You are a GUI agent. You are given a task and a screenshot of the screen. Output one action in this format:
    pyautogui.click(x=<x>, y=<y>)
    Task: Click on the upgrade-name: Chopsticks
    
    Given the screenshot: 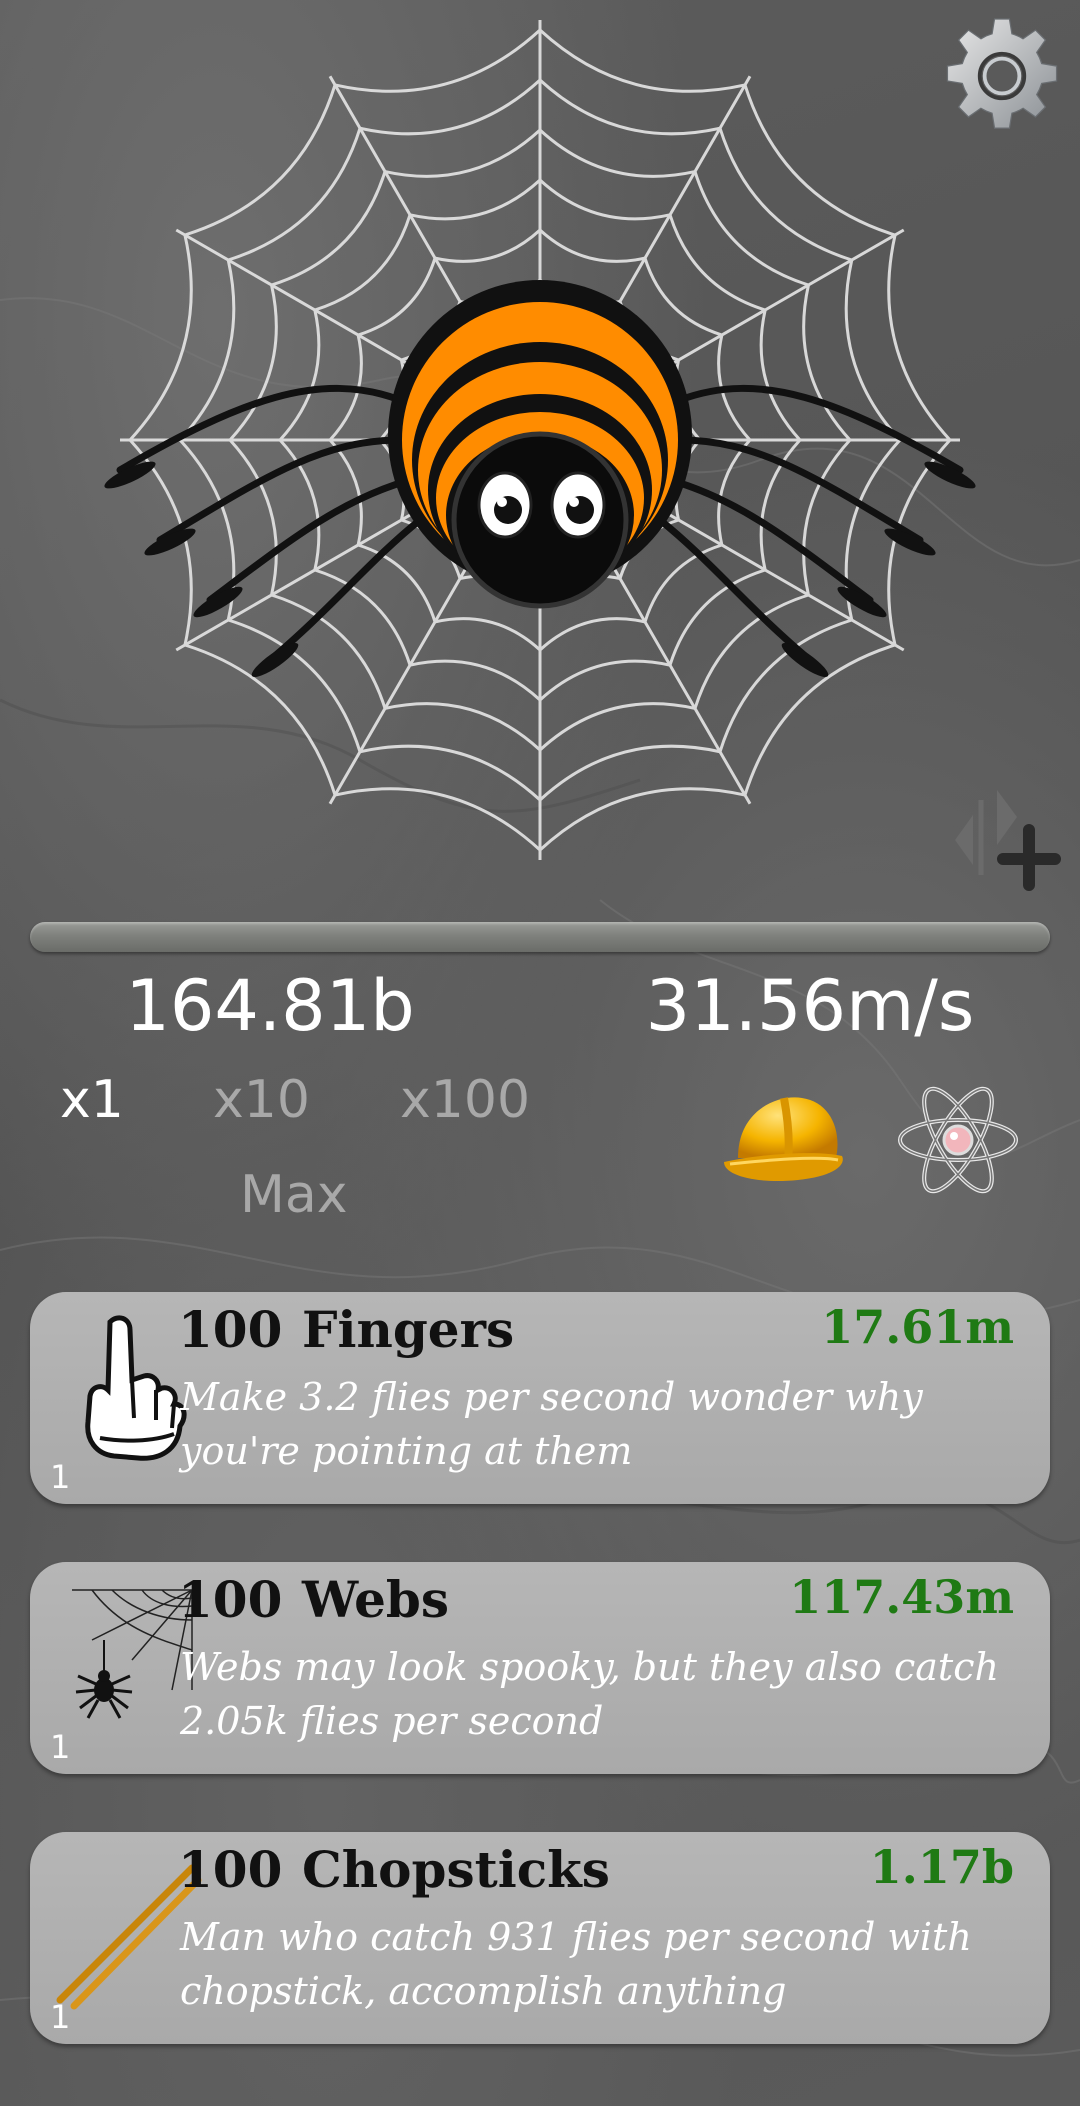 What is the action you would take?
    pyautogui.click(x=456, y=1869)
    